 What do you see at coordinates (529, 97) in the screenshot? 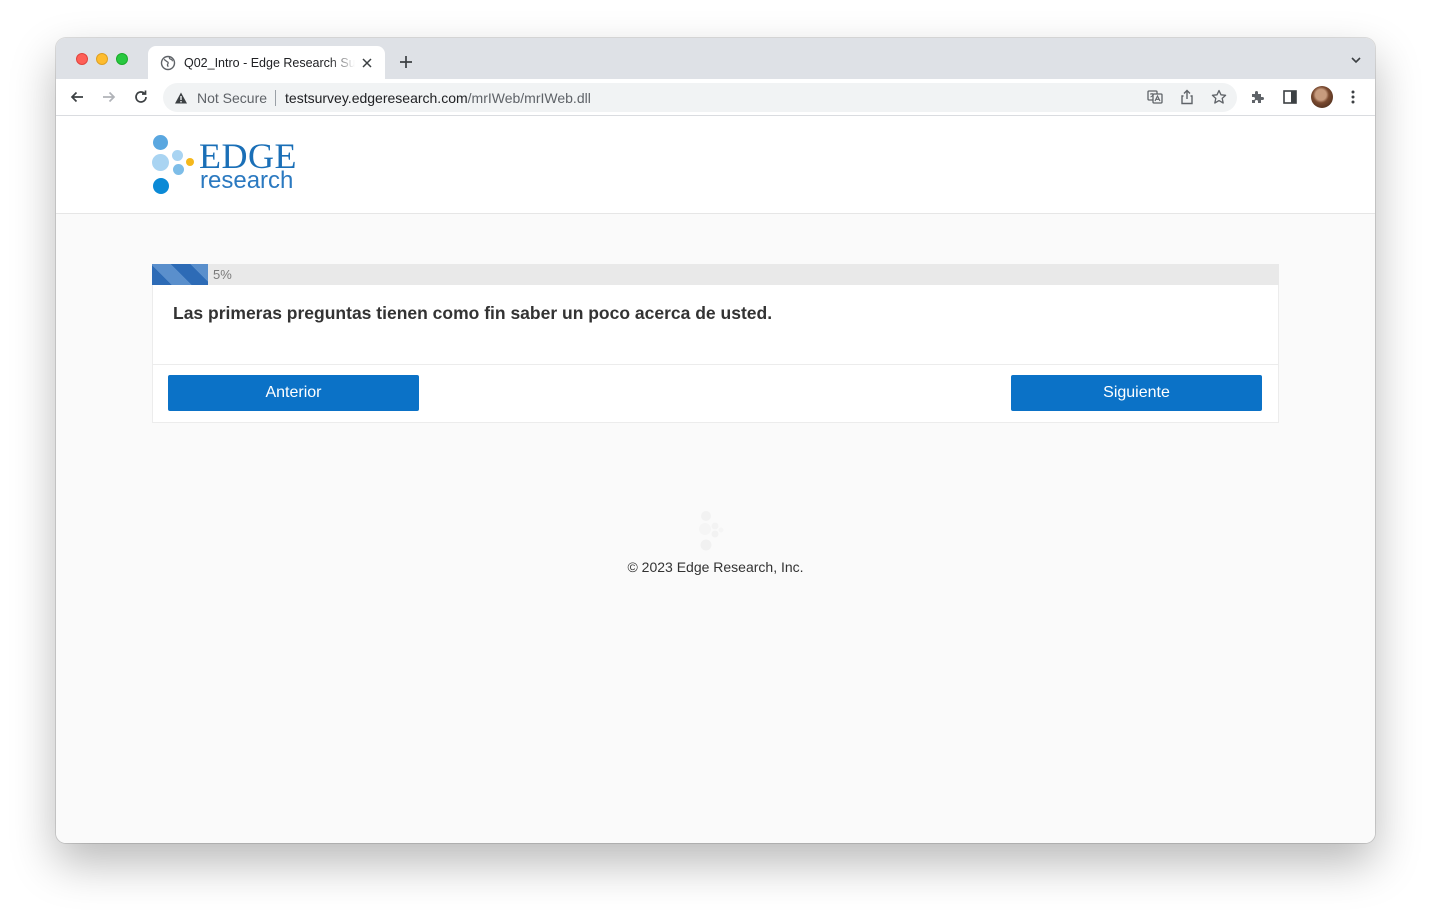
I see `url-path: /mrIWeb/mrIWeb.dll` at bounding box center [529, 97].